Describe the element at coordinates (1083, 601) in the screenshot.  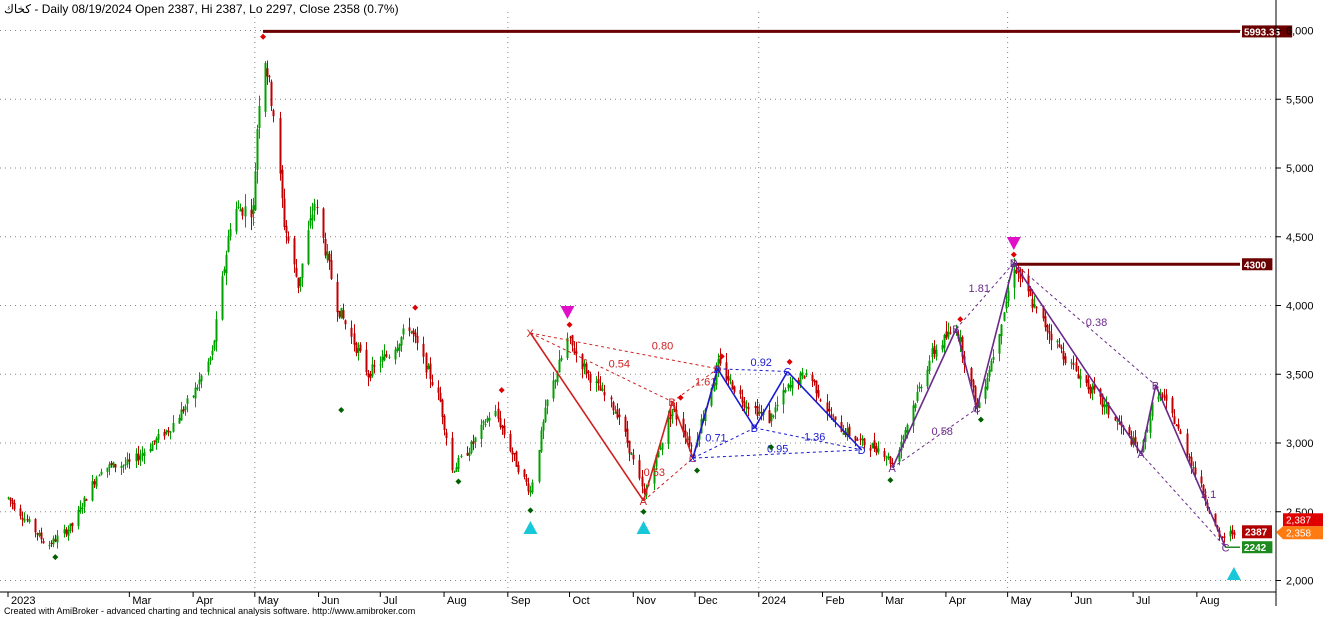
I see `x-tick-label: Jun` at that location.